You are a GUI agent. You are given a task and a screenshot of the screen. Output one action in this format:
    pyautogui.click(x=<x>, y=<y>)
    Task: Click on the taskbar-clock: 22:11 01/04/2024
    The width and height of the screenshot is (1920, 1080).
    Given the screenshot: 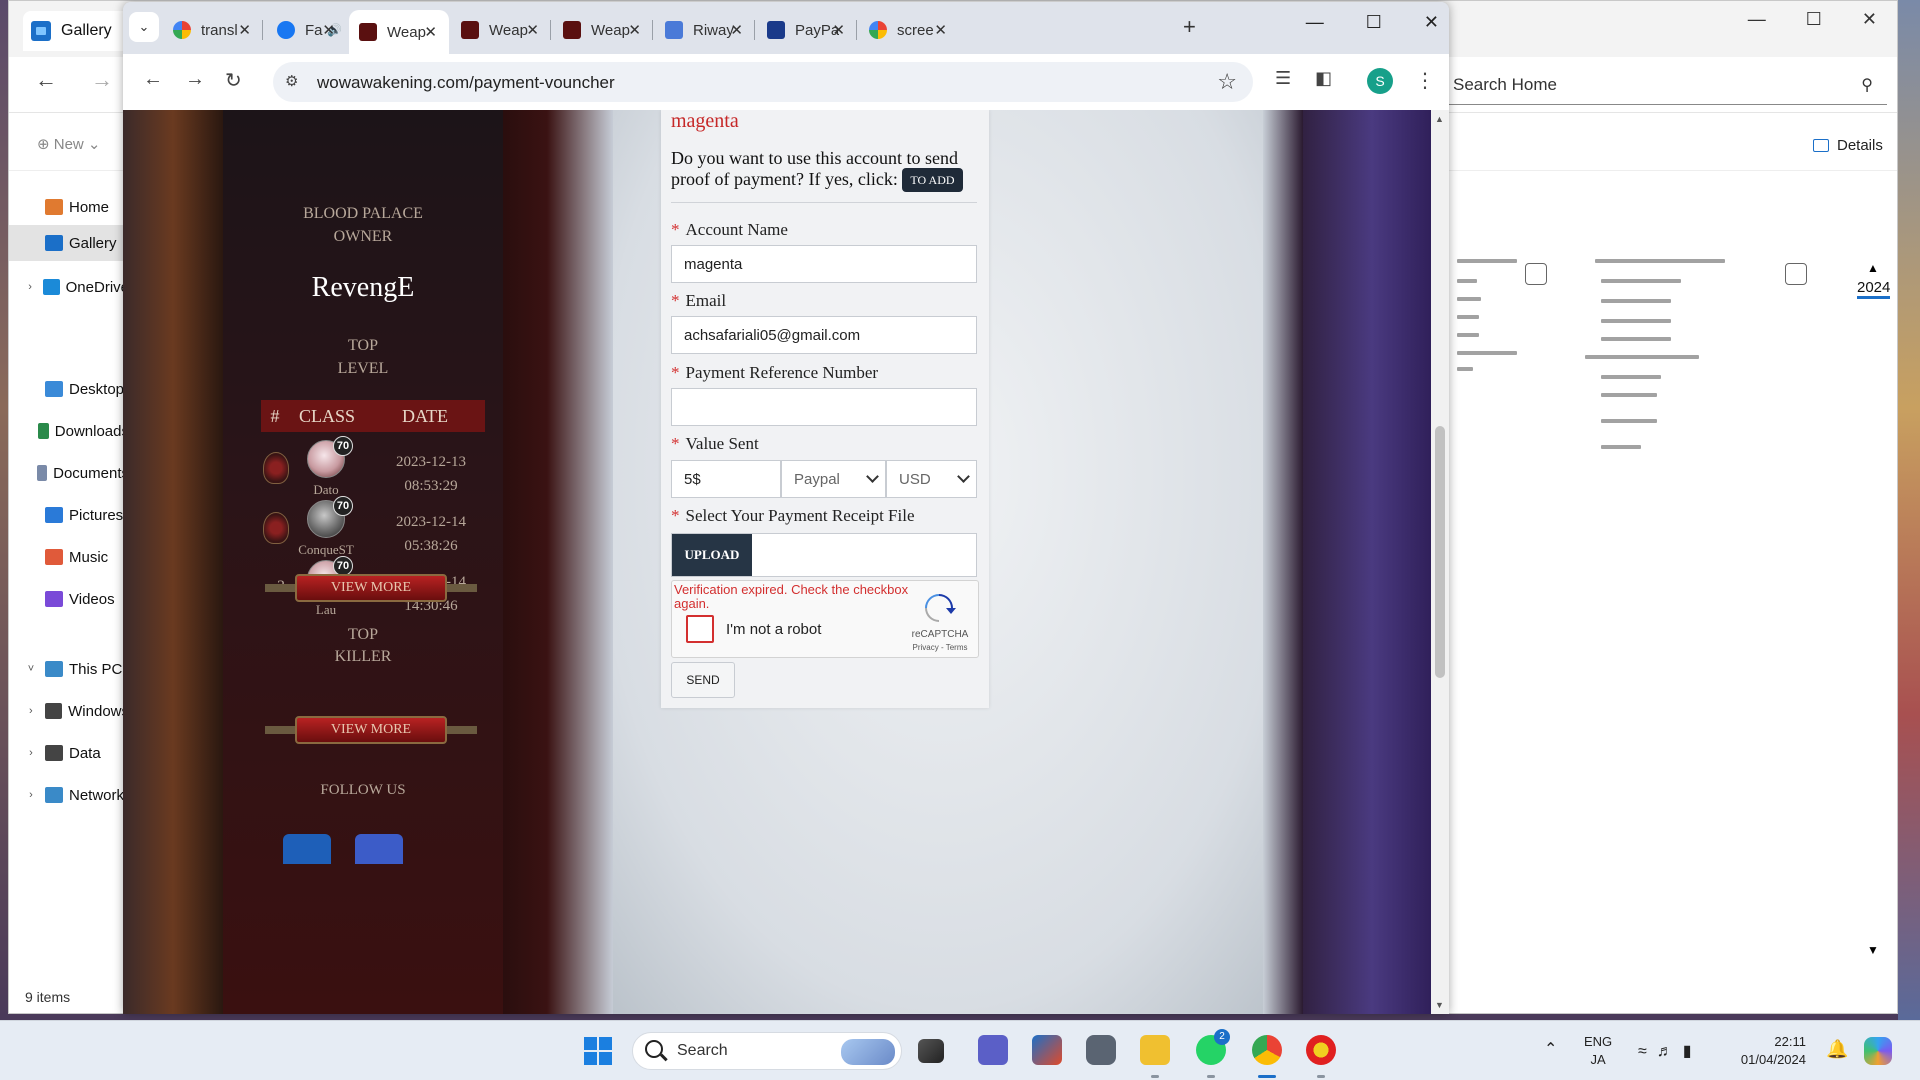 What is the action you would take?
    pyautogui.click(x=1771, y=1051)
    